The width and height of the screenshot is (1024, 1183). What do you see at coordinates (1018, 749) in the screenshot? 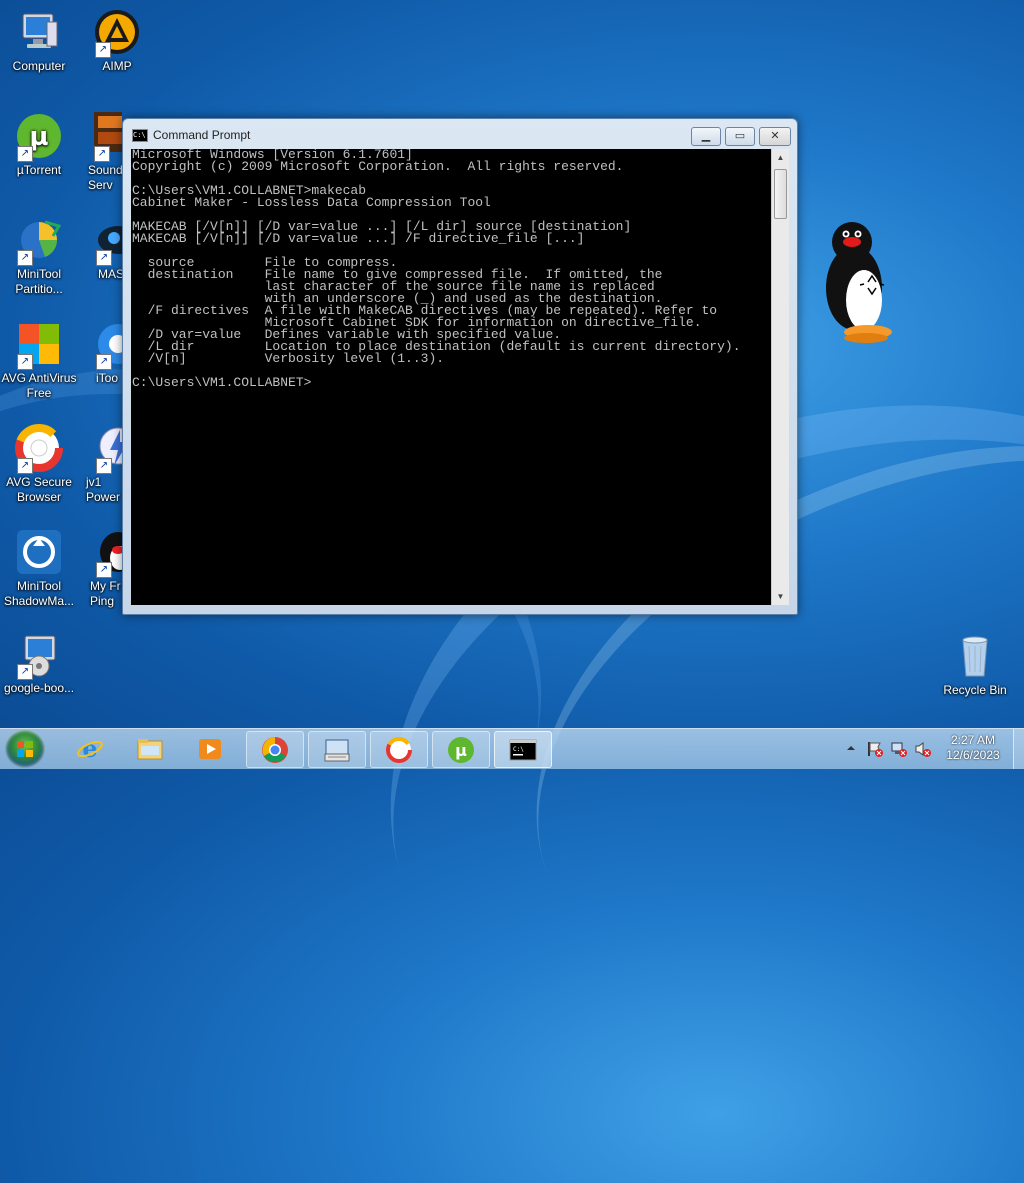
I see `show-desktop-button` at bounding box center [1018, 749].